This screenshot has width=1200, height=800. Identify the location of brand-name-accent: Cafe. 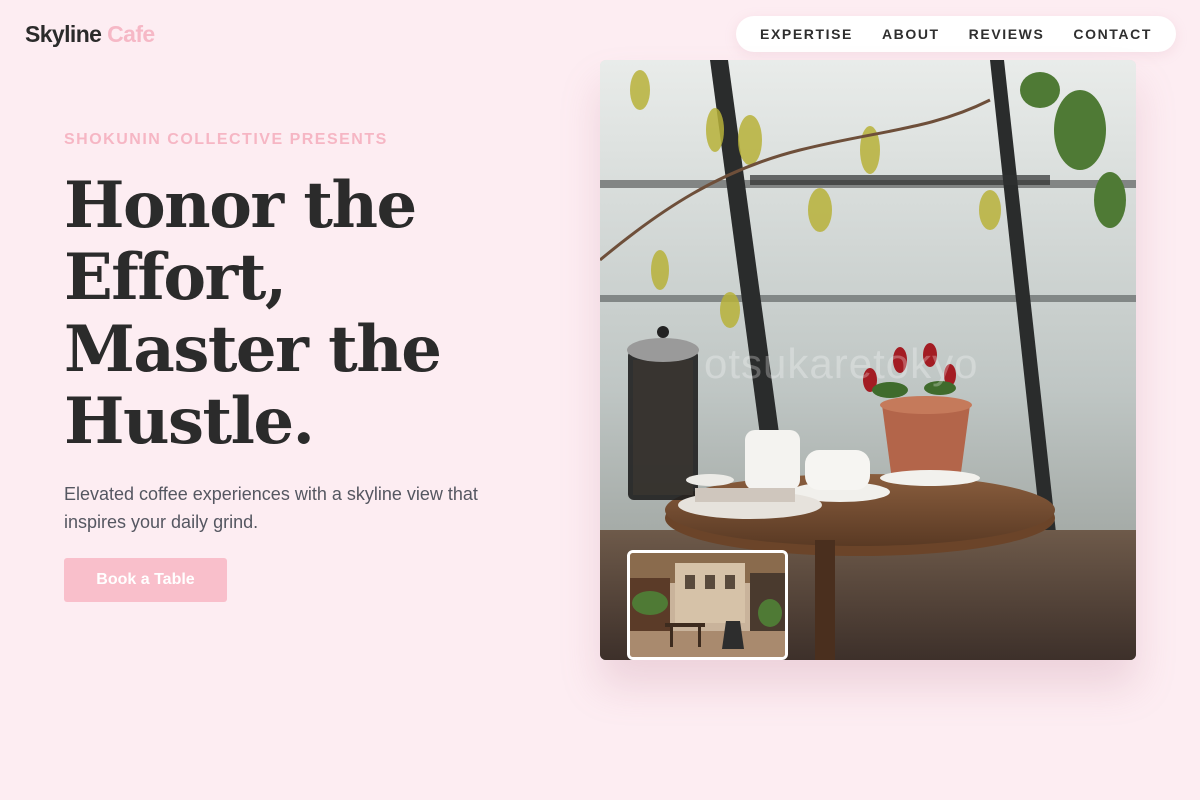
(131, 34).